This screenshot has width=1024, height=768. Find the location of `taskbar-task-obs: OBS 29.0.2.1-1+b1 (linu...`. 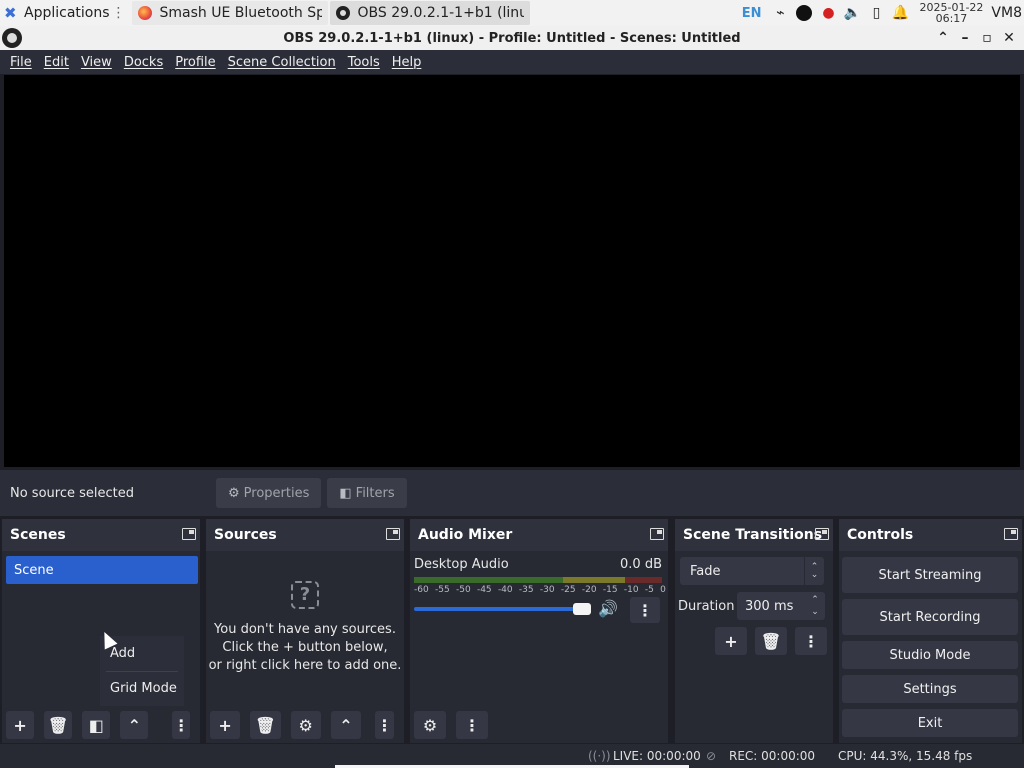

taskbar-task-obs: OBS 29.0.2.1-1+b1 (linu... is located at coordinates (429, 13).